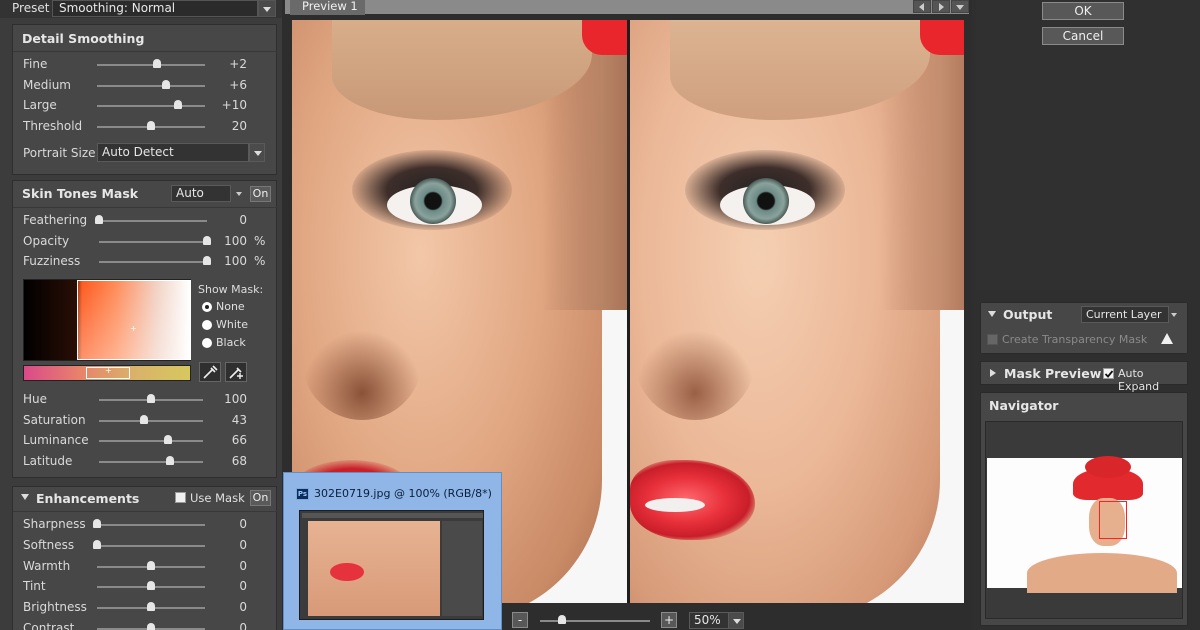 Image resolution: width=1200 pixels, height=630 pixels. I want to click on show-mask-radio-white, so click(207, 325).